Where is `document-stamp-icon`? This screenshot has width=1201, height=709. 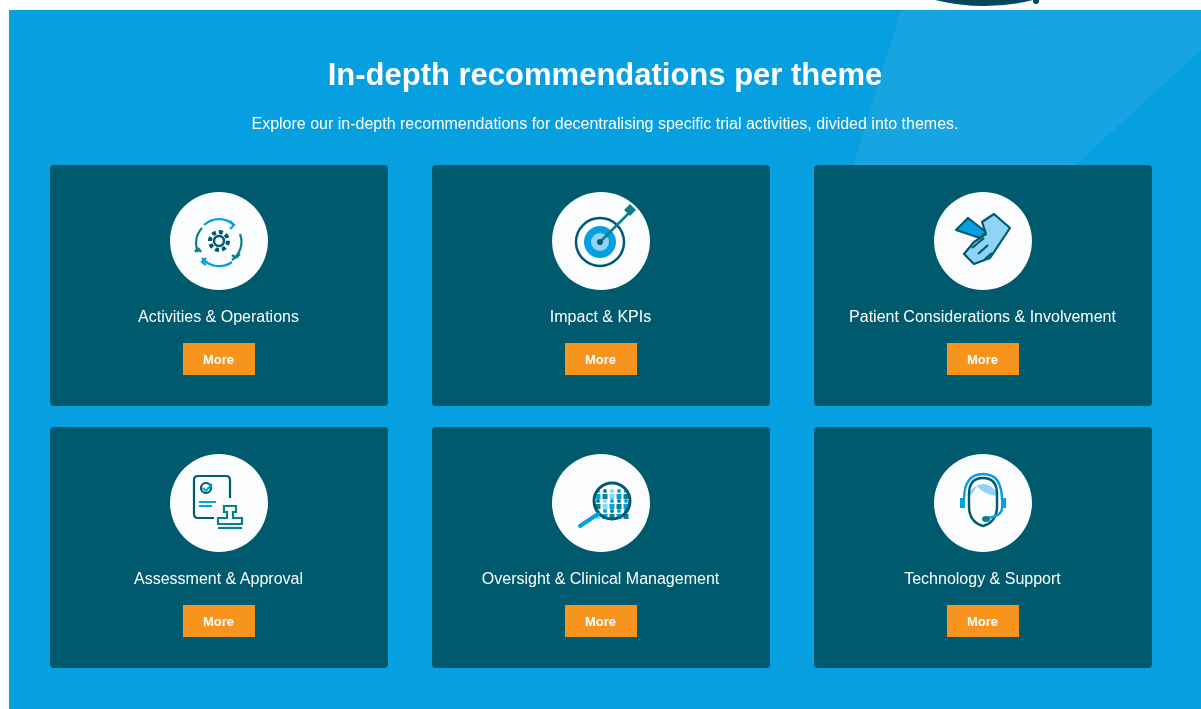
document-stamp-icon is located at coordinates (218, 503).